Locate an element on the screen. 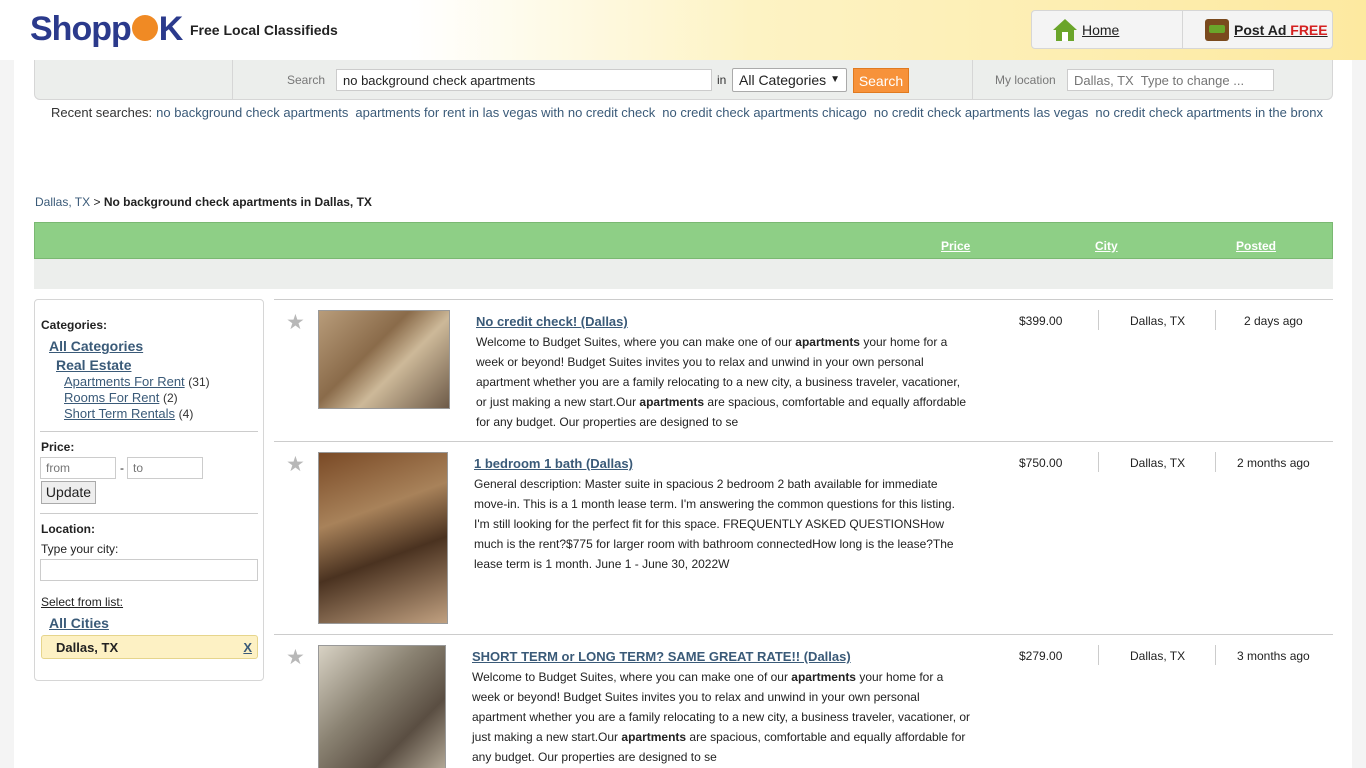 The height and width of the screenshot is (768, 1366). subcategory-link: Apartments For Rent is located at coordinates (124, 381).